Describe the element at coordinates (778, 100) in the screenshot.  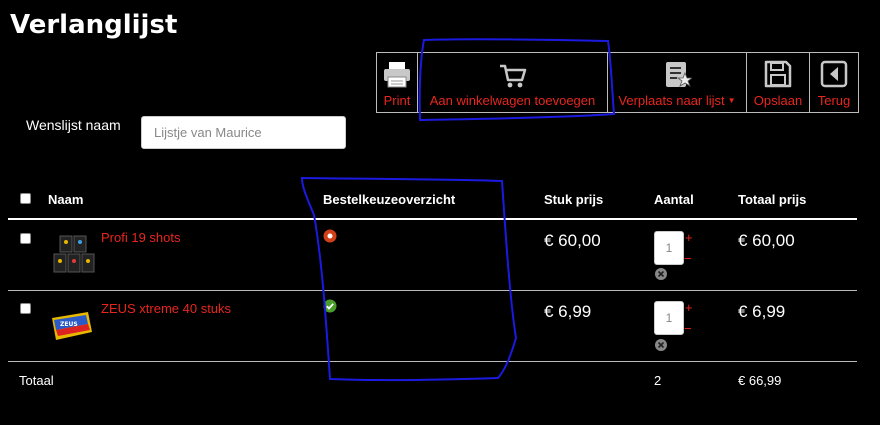
I see `save-label: Opslaan` at that location.